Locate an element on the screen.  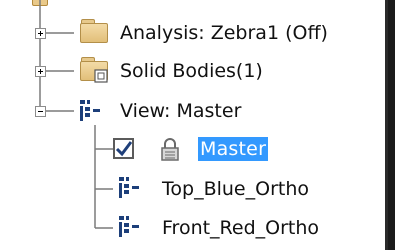
expand-toggle-analysis is located at coordinates (40, 33).